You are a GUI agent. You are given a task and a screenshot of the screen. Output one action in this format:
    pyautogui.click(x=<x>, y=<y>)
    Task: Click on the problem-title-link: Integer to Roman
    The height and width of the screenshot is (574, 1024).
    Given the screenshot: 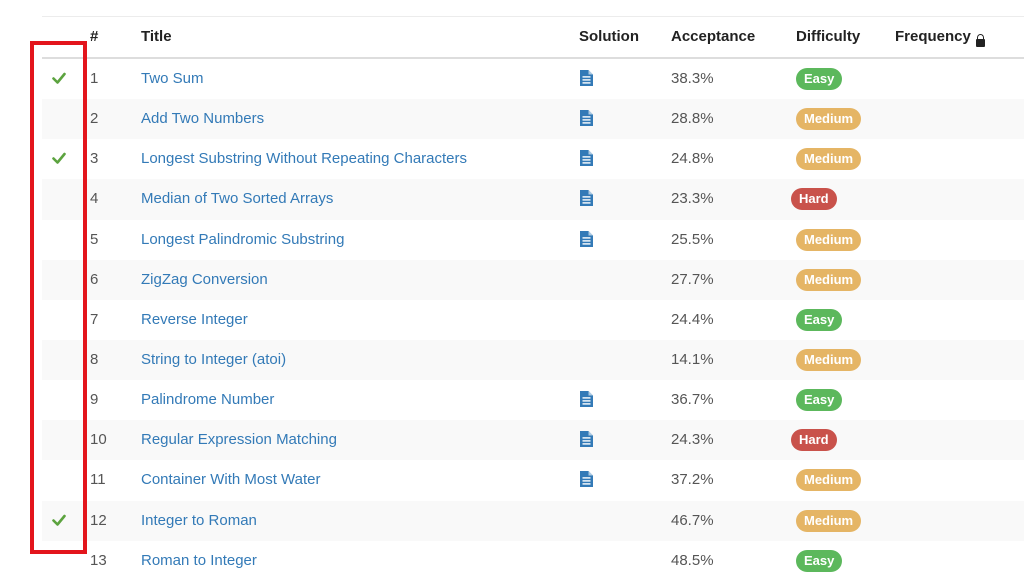 What is the action you would take?
    pyautogui.click(x=199, y=520)
    